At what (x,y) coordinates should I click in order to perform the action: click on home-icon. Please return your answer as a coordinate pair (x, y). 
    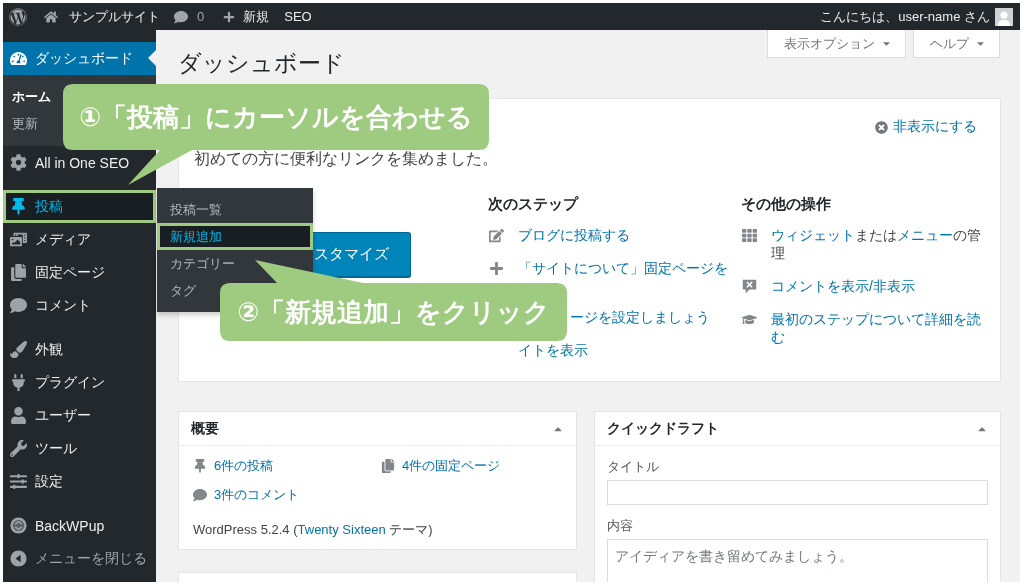
    Looking at the image, I should click on (51, 16).